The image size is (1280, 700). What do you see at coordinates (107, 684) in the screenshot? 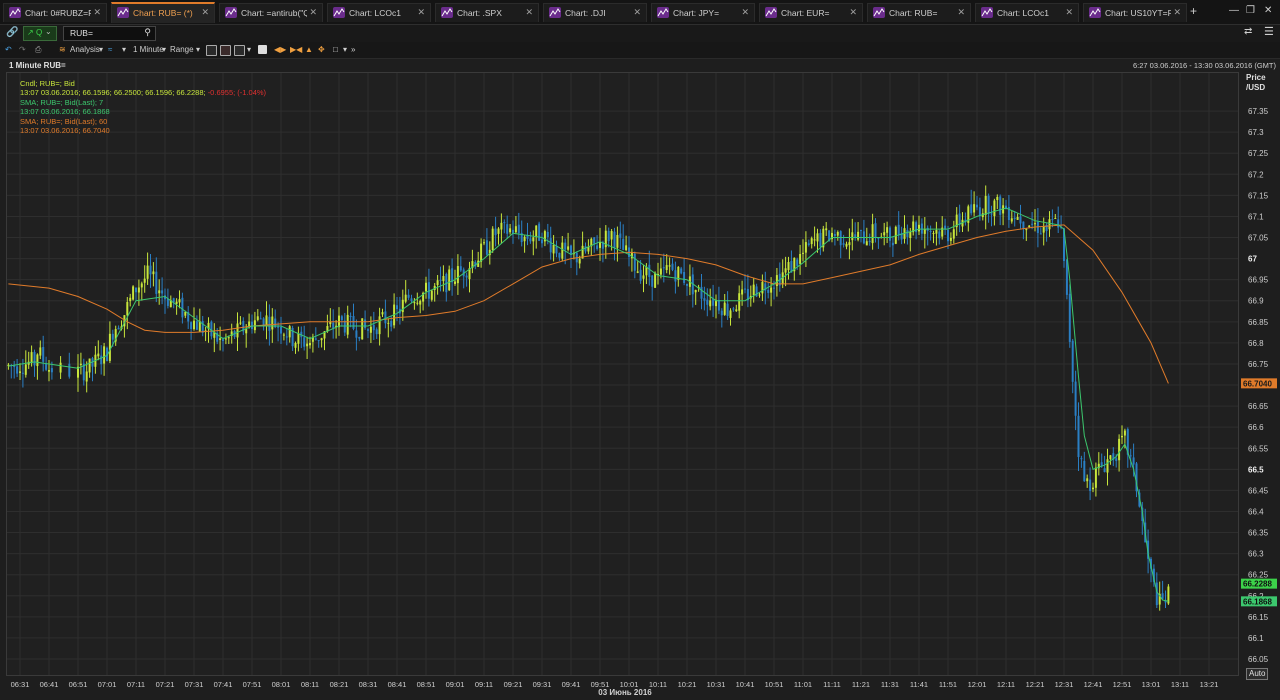
I see `x-tick-label: 07:01` at bounding box center [107, 684].